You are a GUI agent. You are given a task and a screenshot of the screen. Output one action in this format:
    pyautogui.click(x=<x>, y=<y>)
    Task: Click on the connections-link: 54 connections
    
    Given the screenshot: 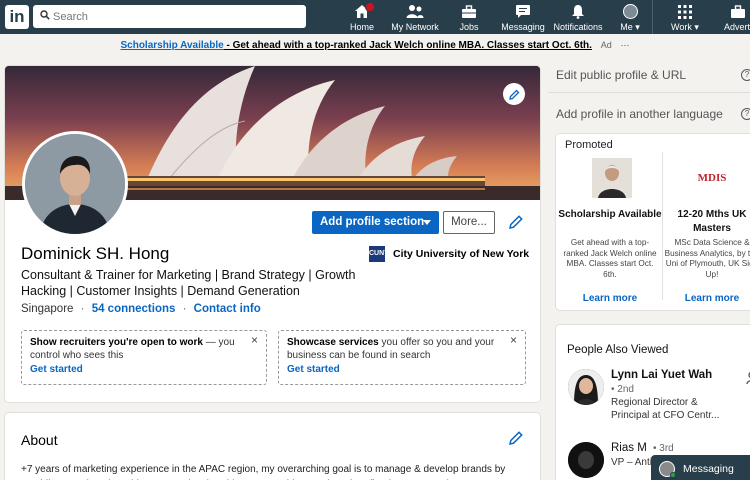 What is the action you would take?
    pyautogui.click(x=134, y=309)
    